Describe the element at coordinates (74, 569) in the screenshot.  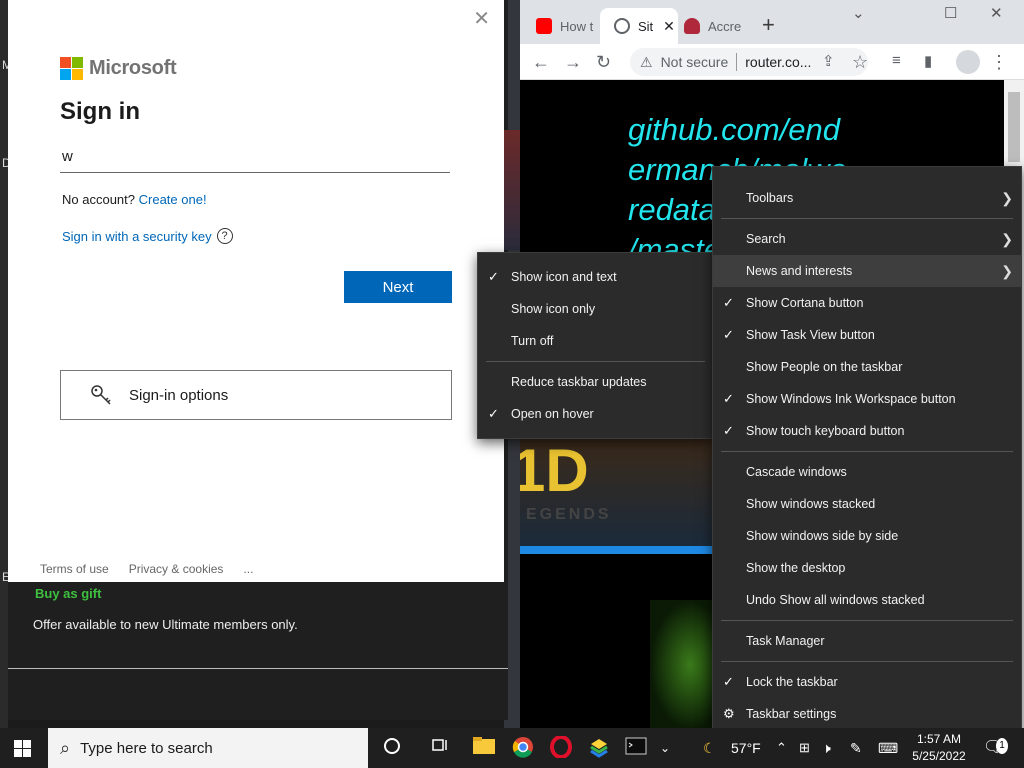
I see `terms-link: Terms of use` at that location.